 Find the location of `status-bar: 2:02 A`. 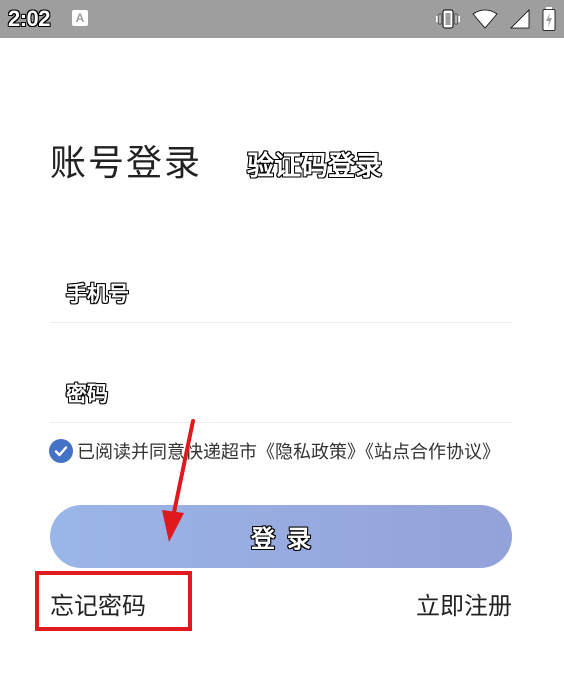

status-bar: 2:02 A is located at coordinates (282, 19).